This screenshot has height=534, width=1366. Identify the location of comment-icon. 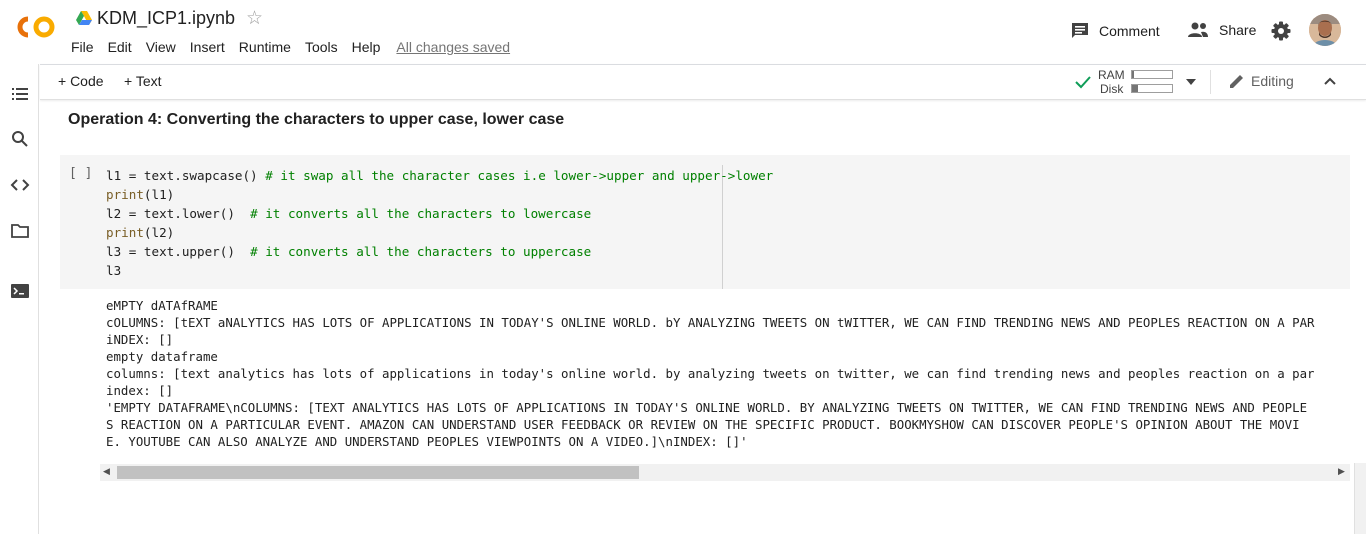
(1080, 30).